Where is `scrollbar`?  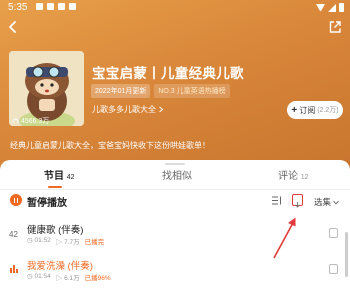 scrollbar is located at coordinates (346, 254).